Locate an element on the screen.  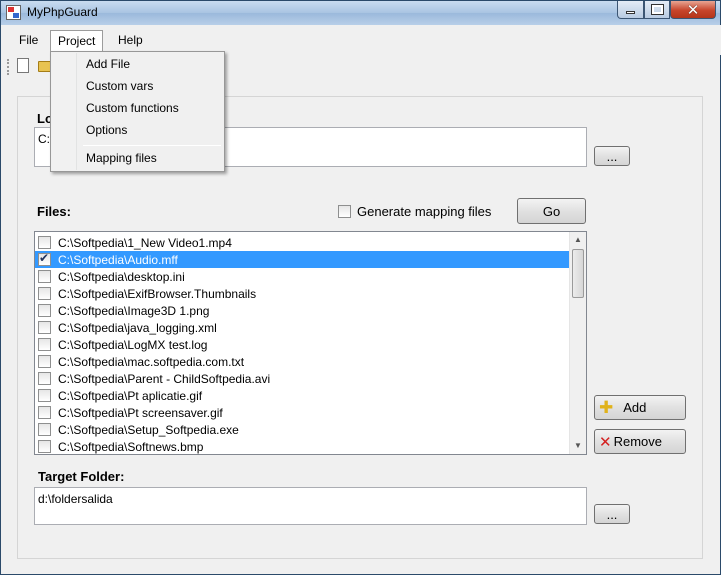
list-item-path: C:\Softpedia\Audio.mff is located at coordinates (118, 259).